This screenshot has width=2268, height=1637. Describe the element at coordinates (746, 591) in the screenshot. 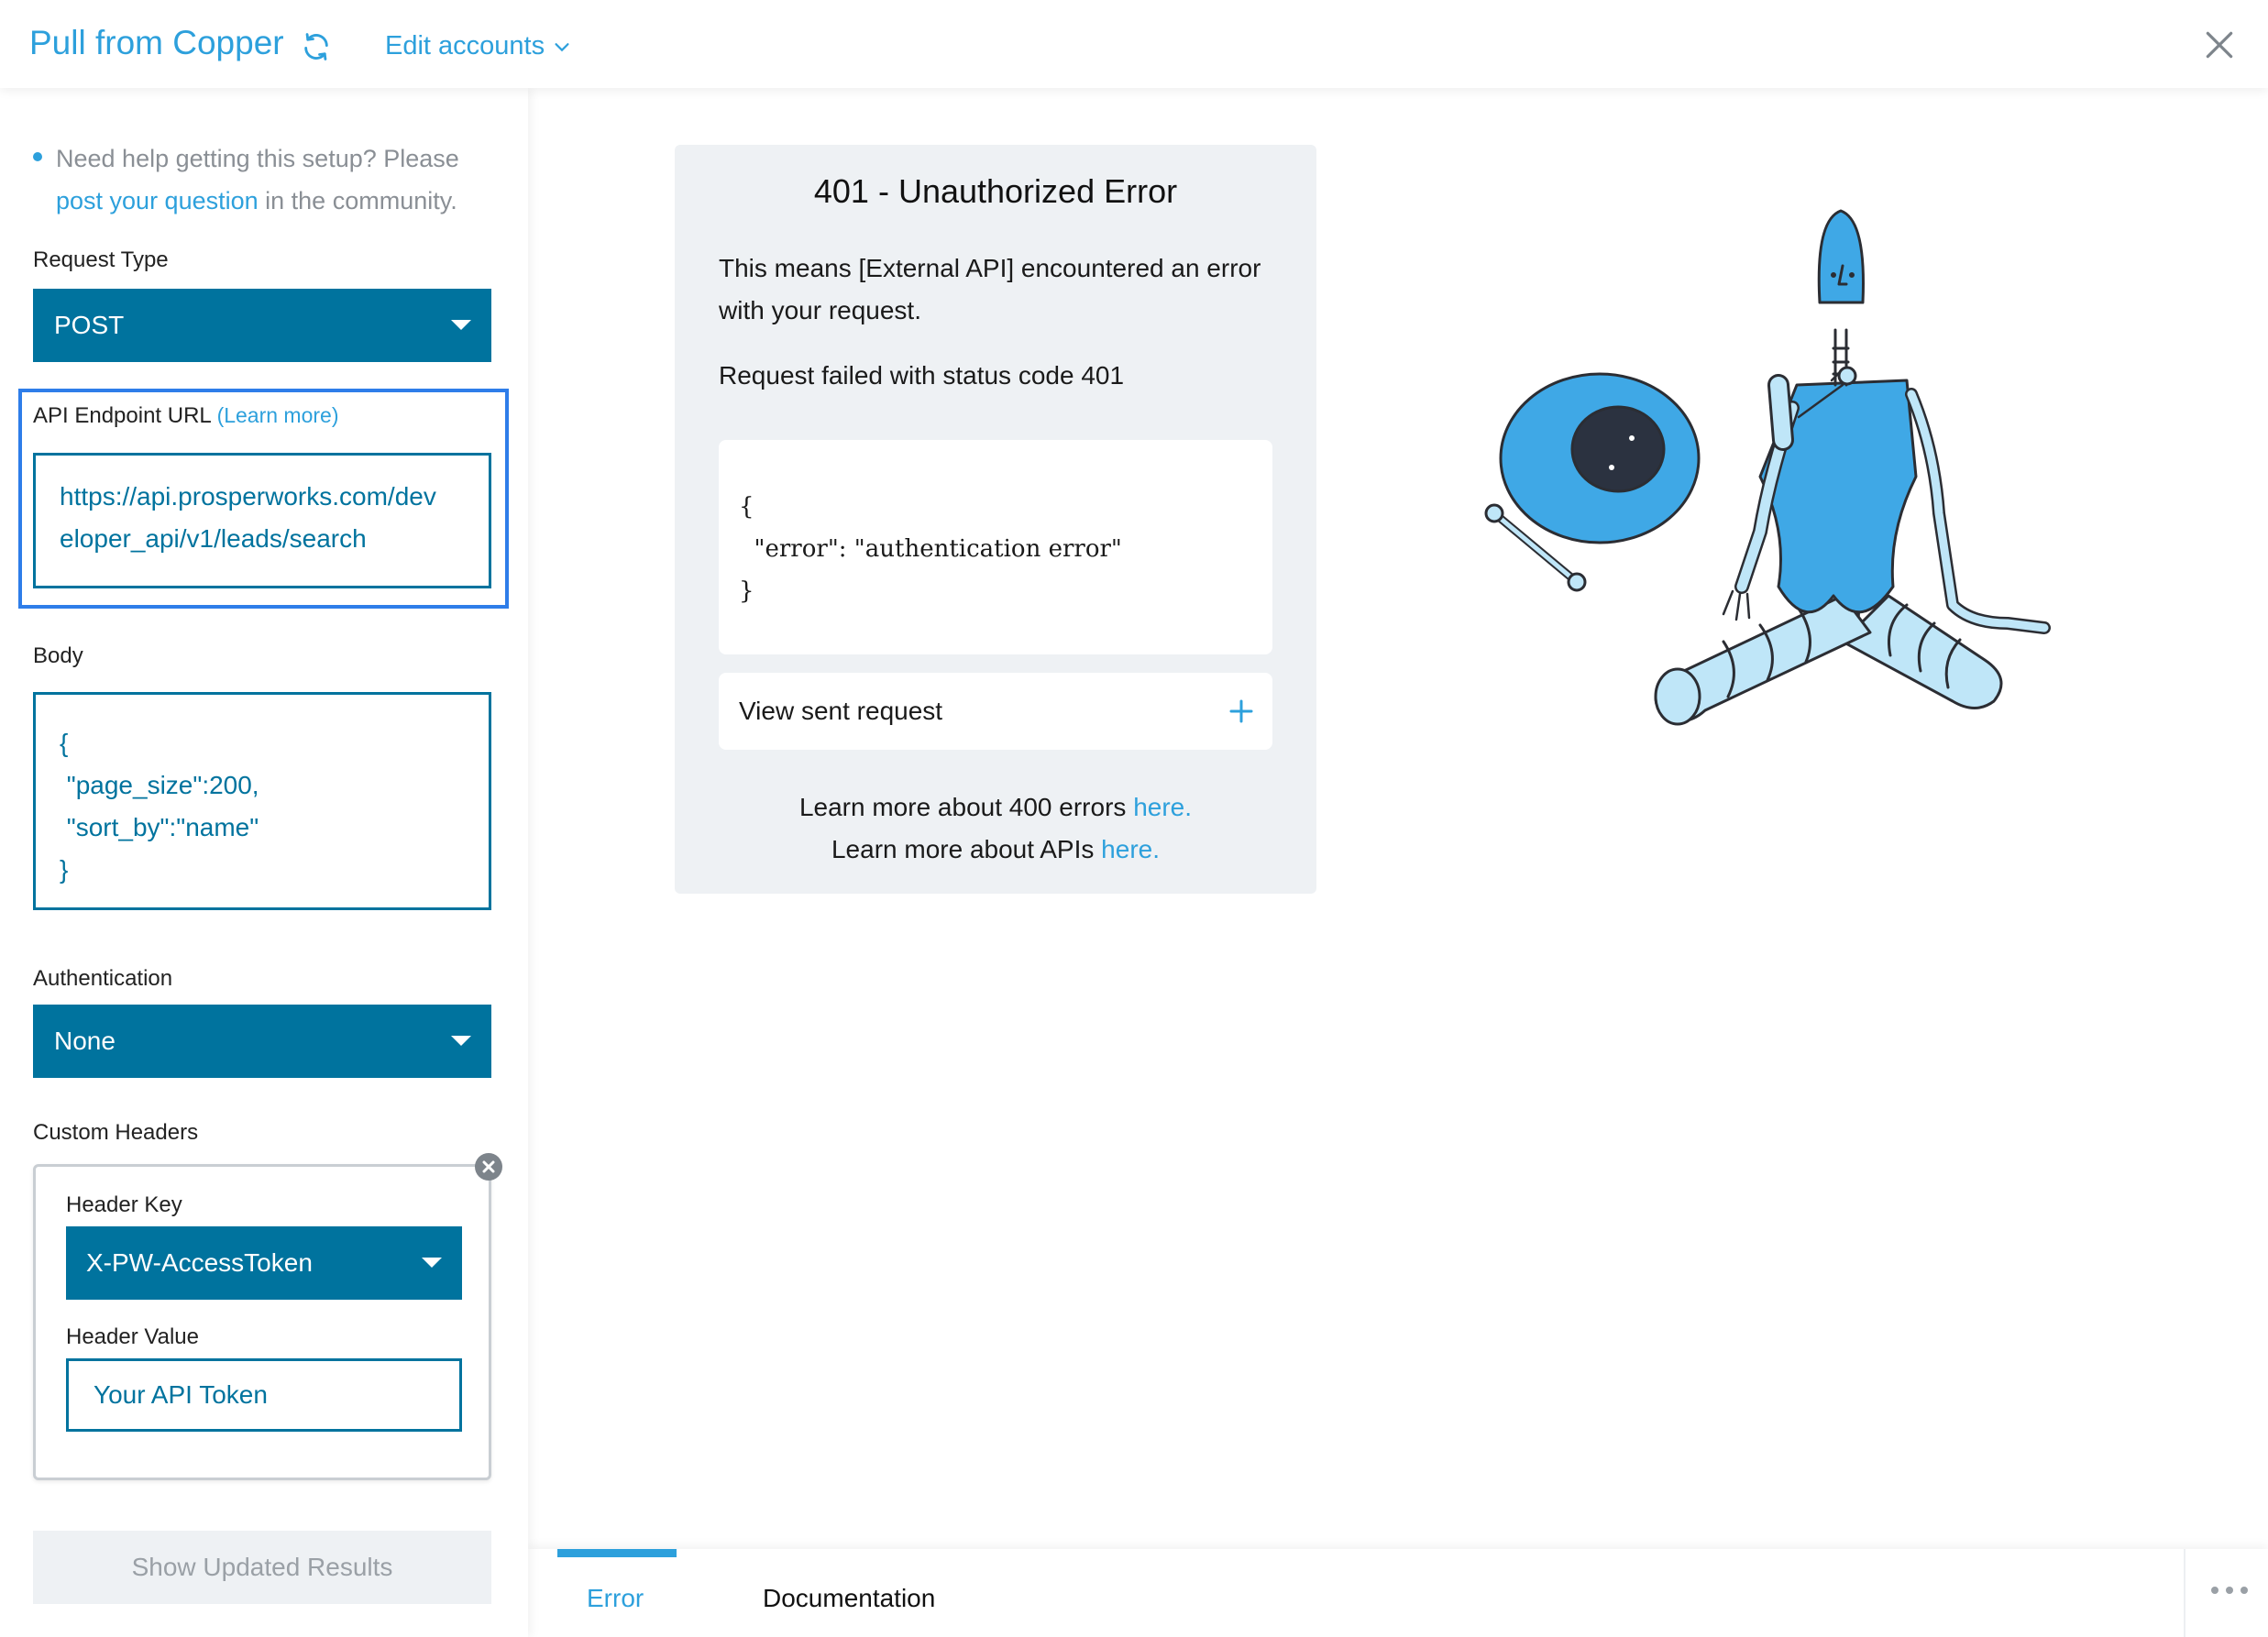

I see `code-line: }` at that location.